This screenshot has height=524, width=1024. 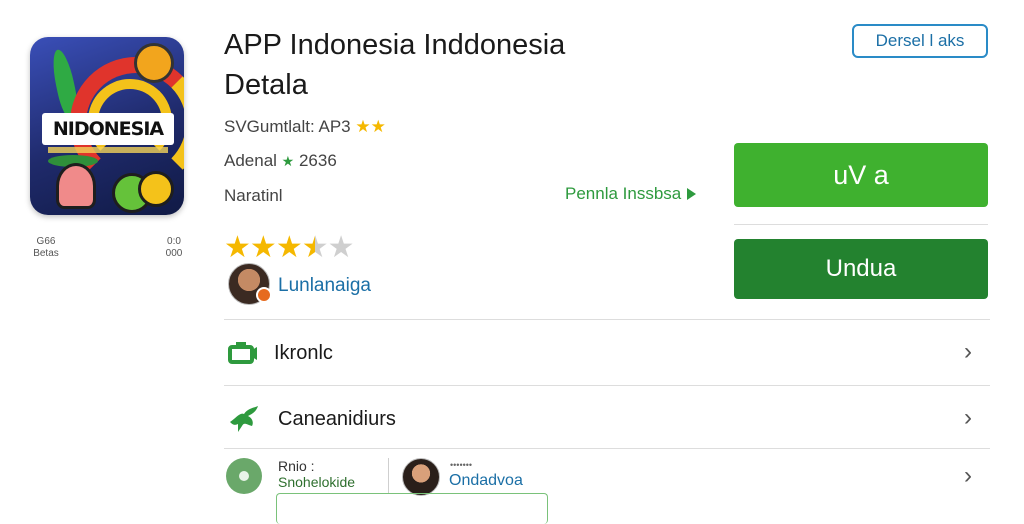 What do you see at coordinates (607, 420) in the screenshot?
I see `list-row-caneanidiurs: Caneanidiurs ›` at bounding box center [607, 420].